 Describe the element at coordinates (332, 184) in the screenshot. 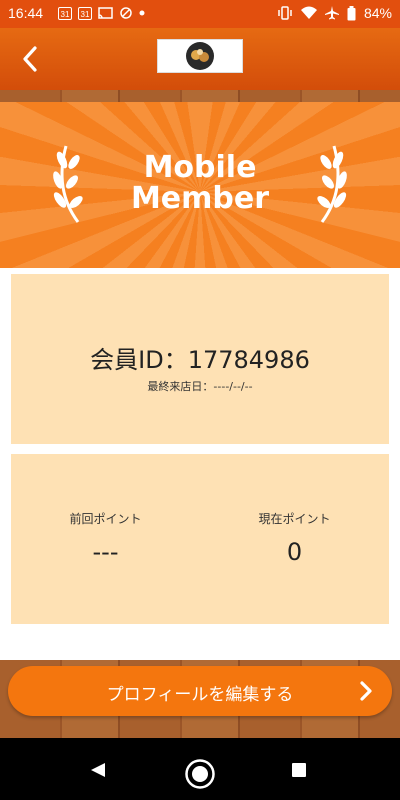

I see `laurel-icon` at that location.